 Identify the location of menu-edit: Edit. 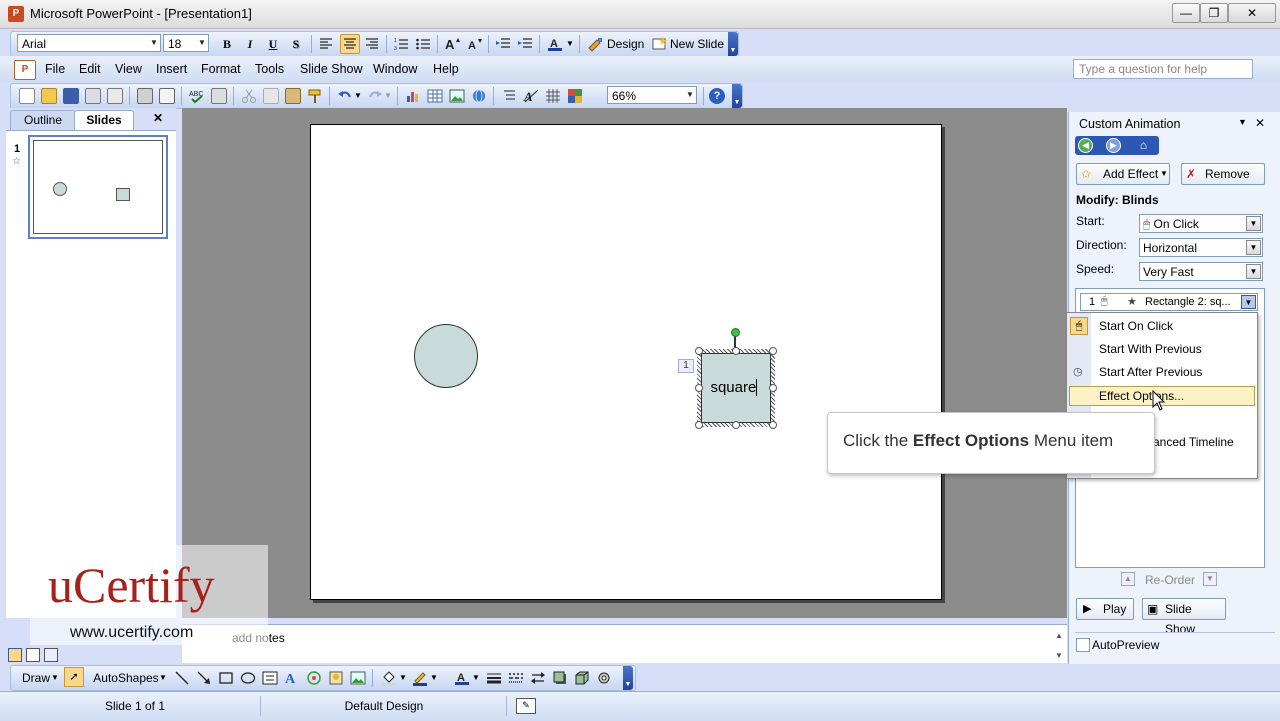
(90, 69).